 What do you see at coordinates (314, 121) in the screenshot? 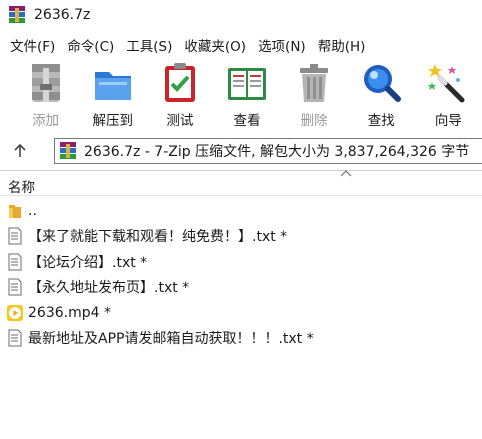
I see `delete-label: 删除` at bounding box center [314, 121].